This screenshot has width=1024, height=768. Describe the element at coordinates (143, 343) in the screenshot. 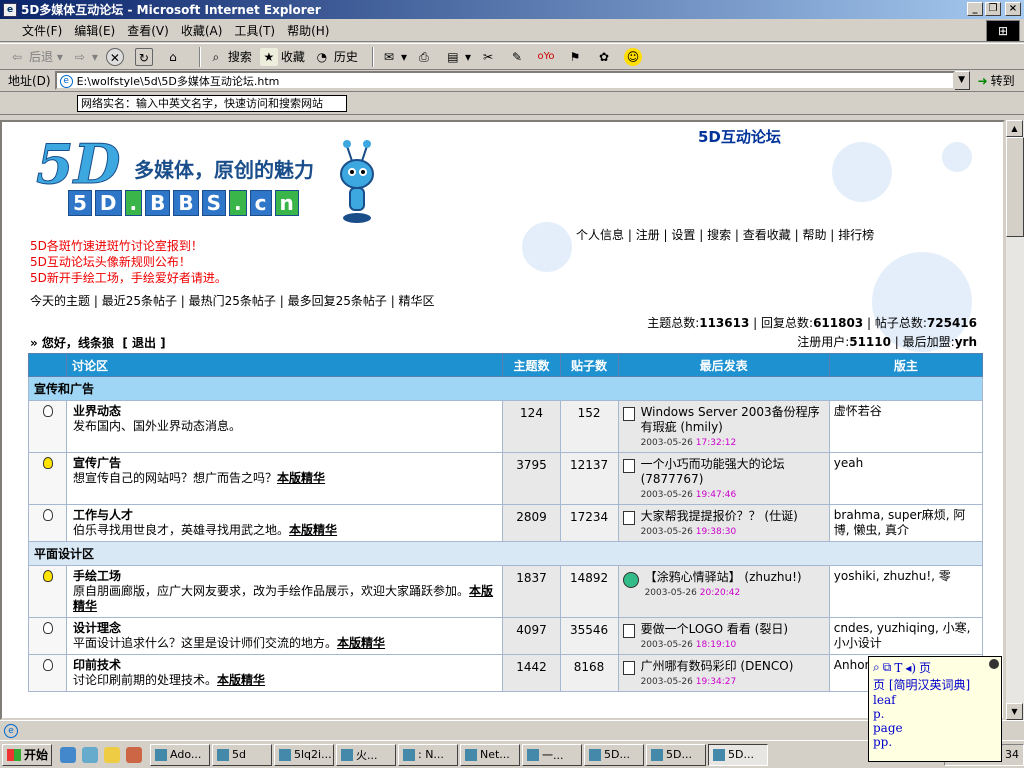

I see `logout-link: [ 退出 ]` at that location.